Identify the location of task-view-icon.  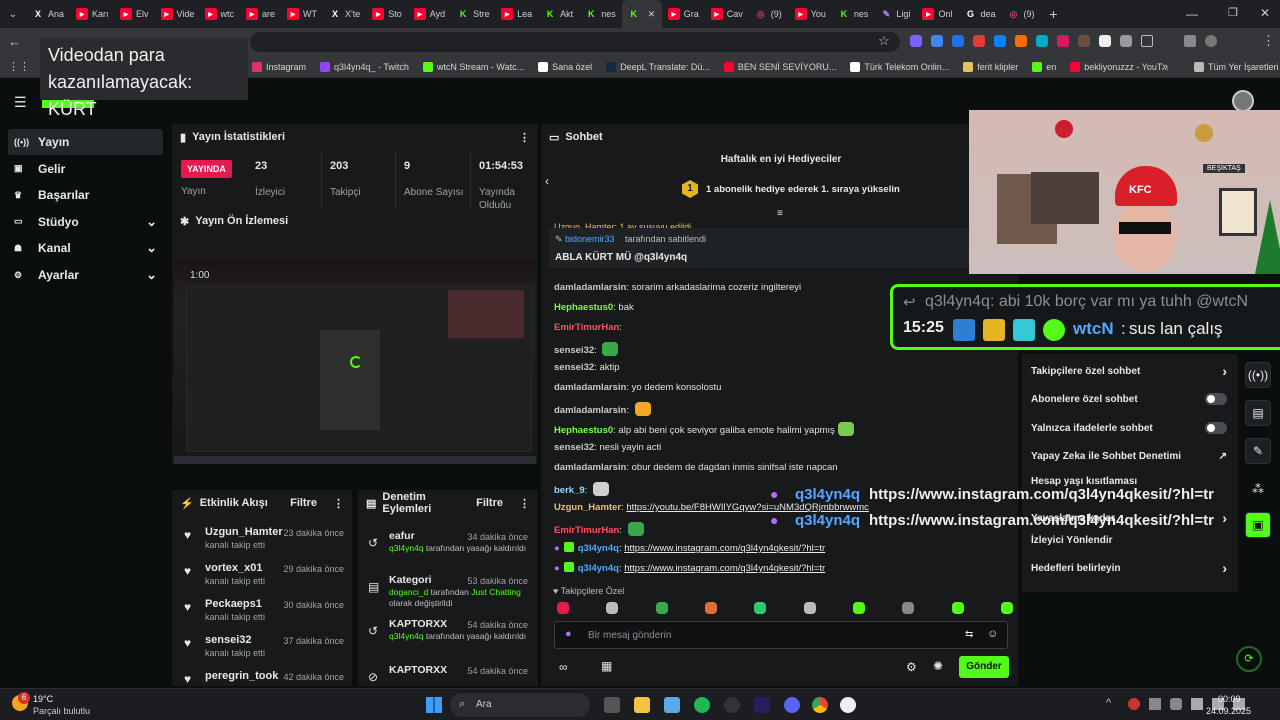
(612, 705).